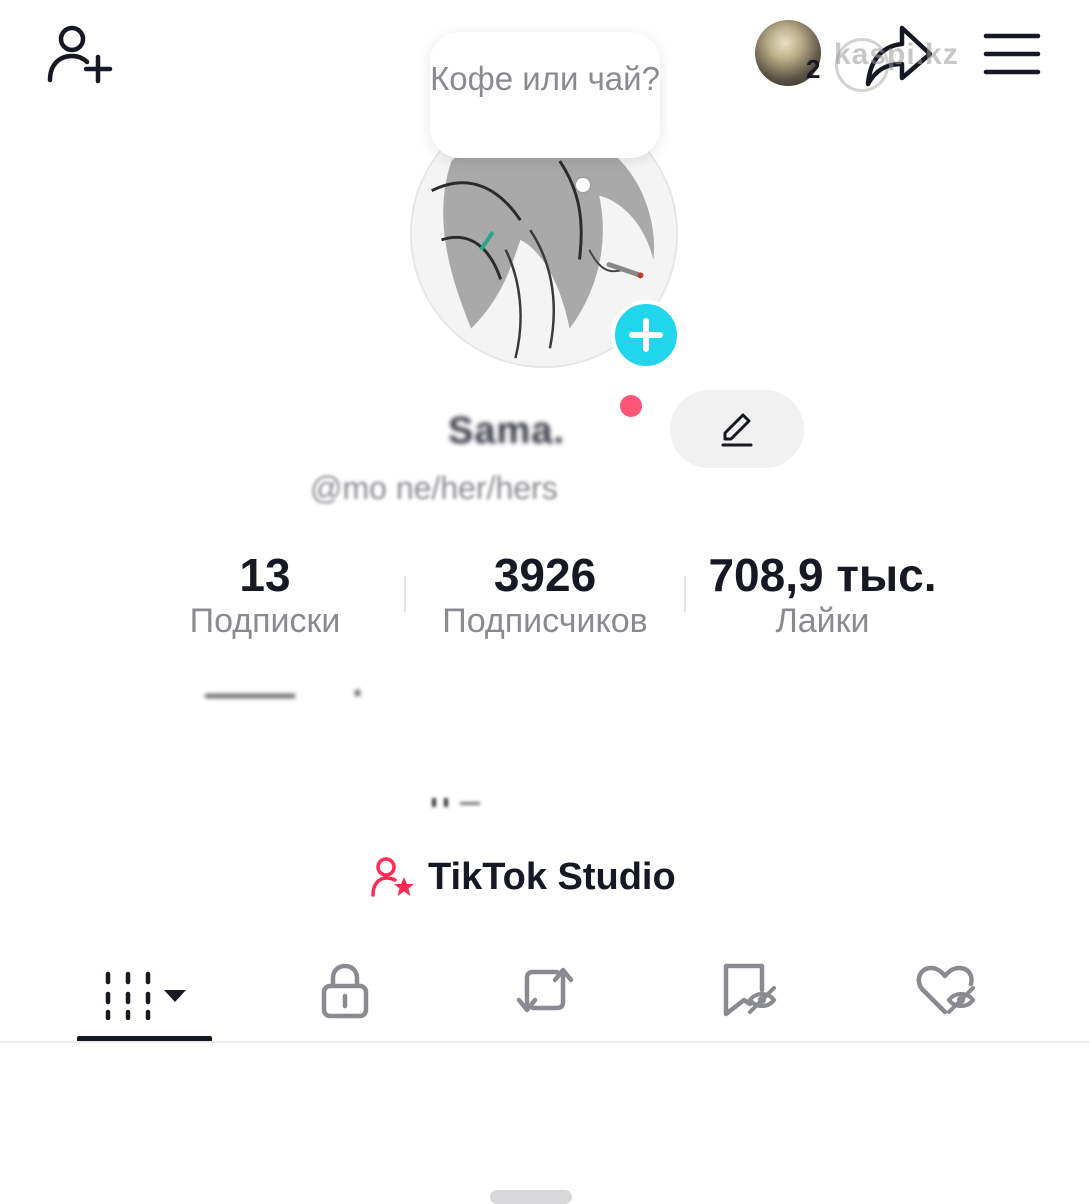  I want to click on menu-icon, so click(1012, 54).